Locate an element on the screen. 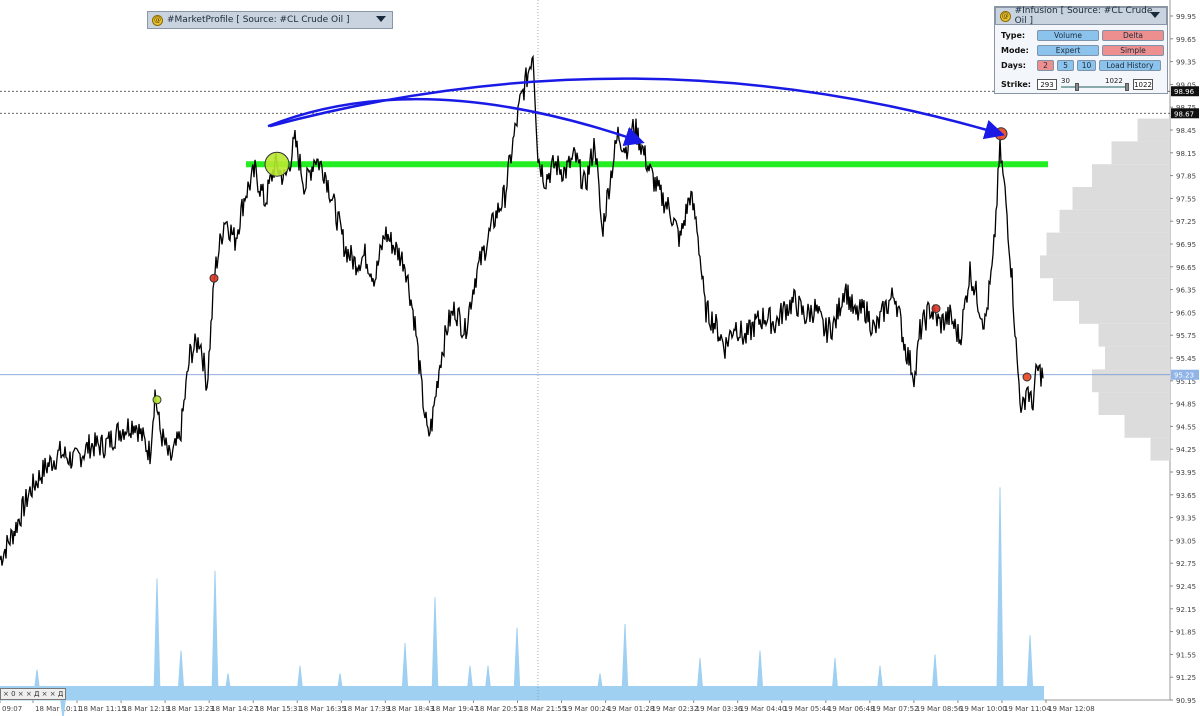  price-tick-label: 99.35 is located at coordinates (1186, 63).